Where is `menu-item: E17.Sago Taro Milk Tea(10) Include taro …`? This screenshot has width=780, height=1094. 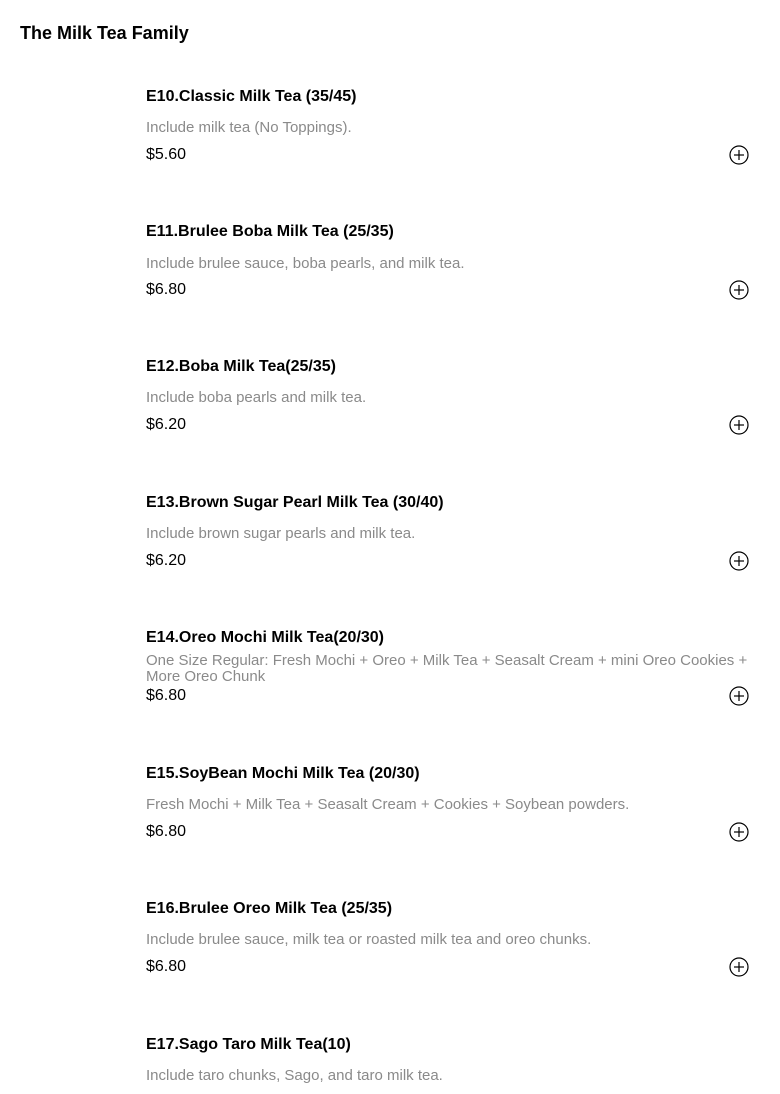 menu-item: E17.Sago Taro Milk Tea(10) Include taro … is located at coordinates (453, 1064).